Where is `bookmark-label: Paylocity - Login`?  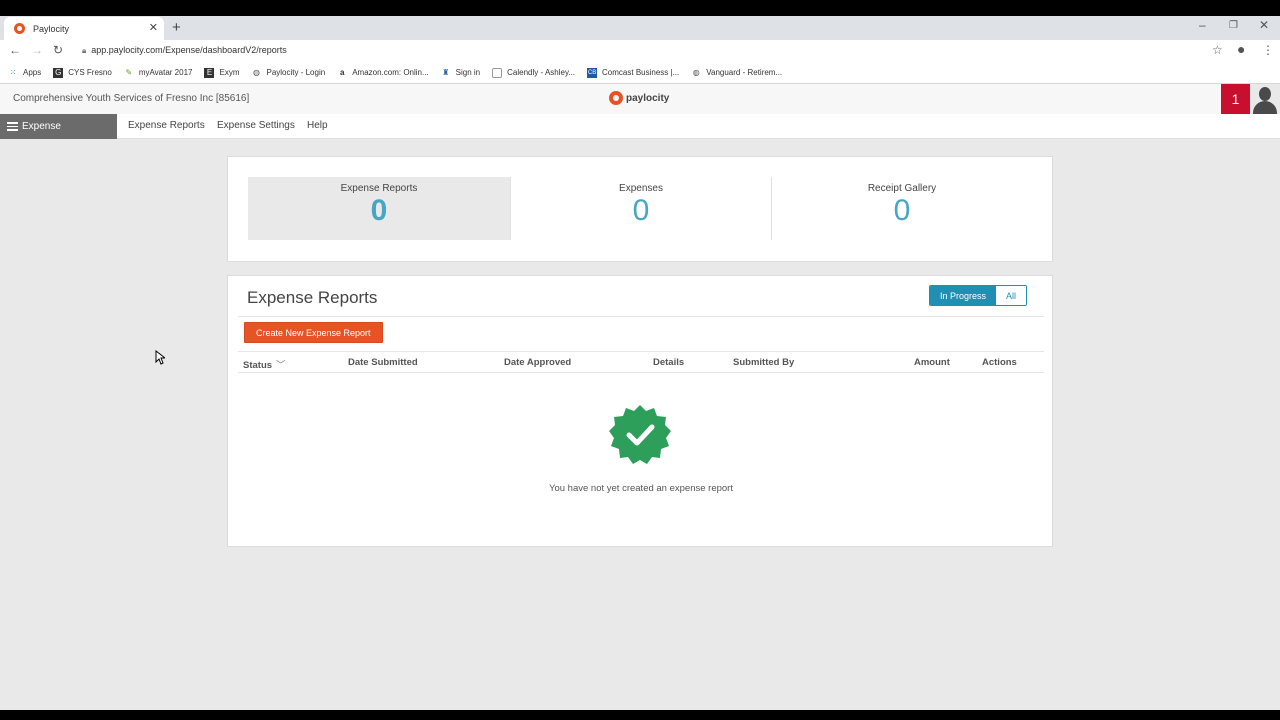
bookmark-label: Paylocity - Login is located at coordinates (296, 72).